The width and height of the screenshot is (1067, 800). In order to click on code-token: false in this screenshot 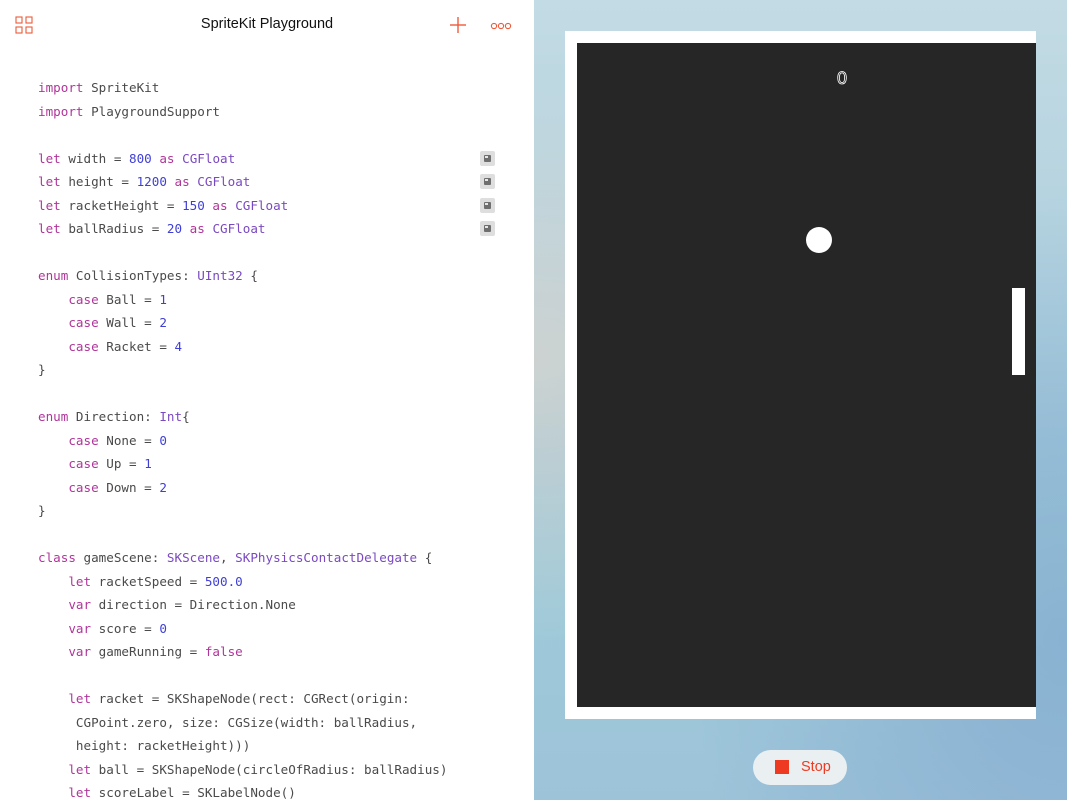, I will do `click(223, 651)`.